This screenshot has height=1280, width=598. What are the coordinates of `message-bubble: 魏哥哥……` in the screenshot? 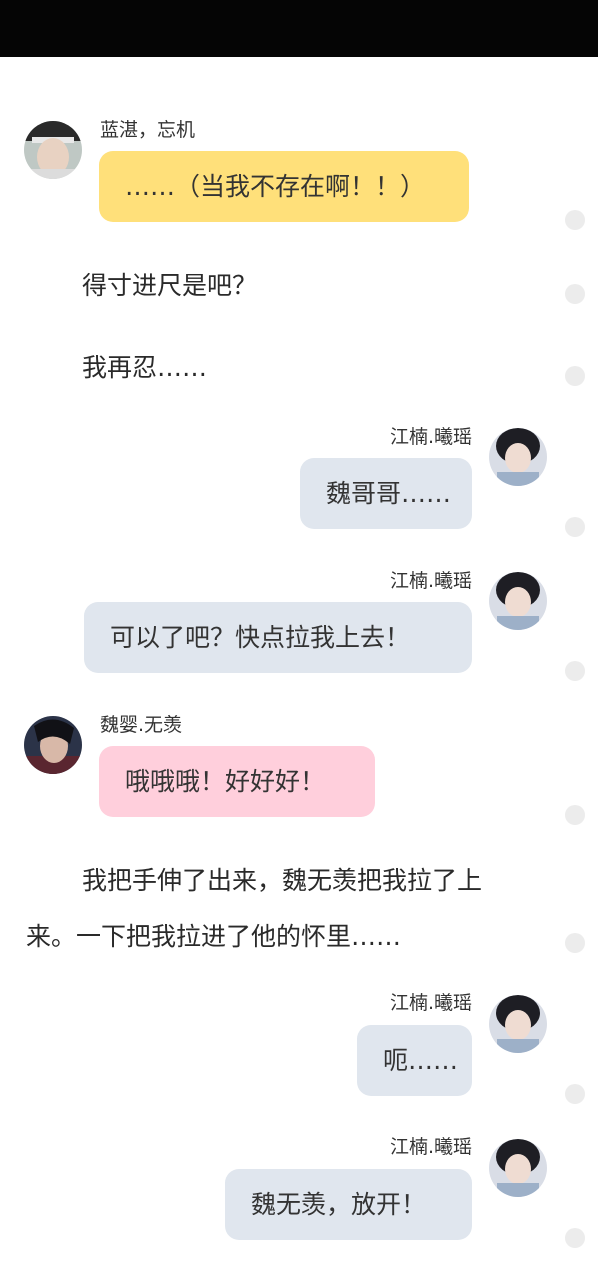 It's located at (386, 493).